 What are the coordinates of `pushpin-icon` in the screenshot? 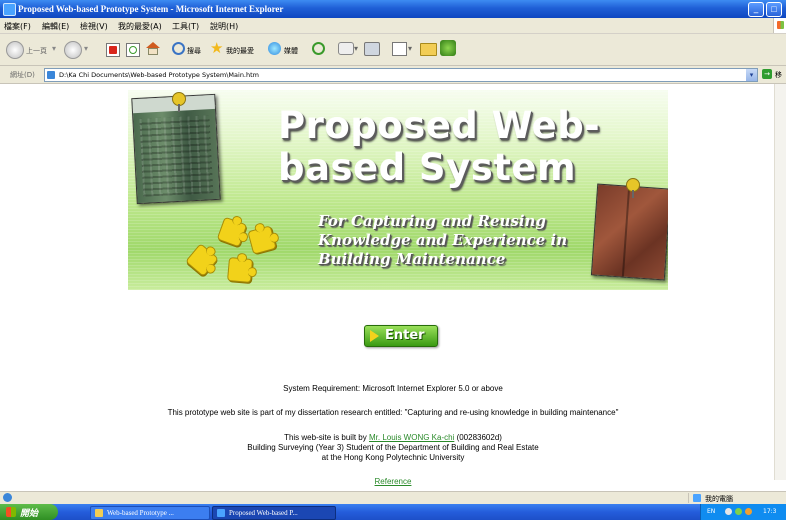 It's located at (179, 102).